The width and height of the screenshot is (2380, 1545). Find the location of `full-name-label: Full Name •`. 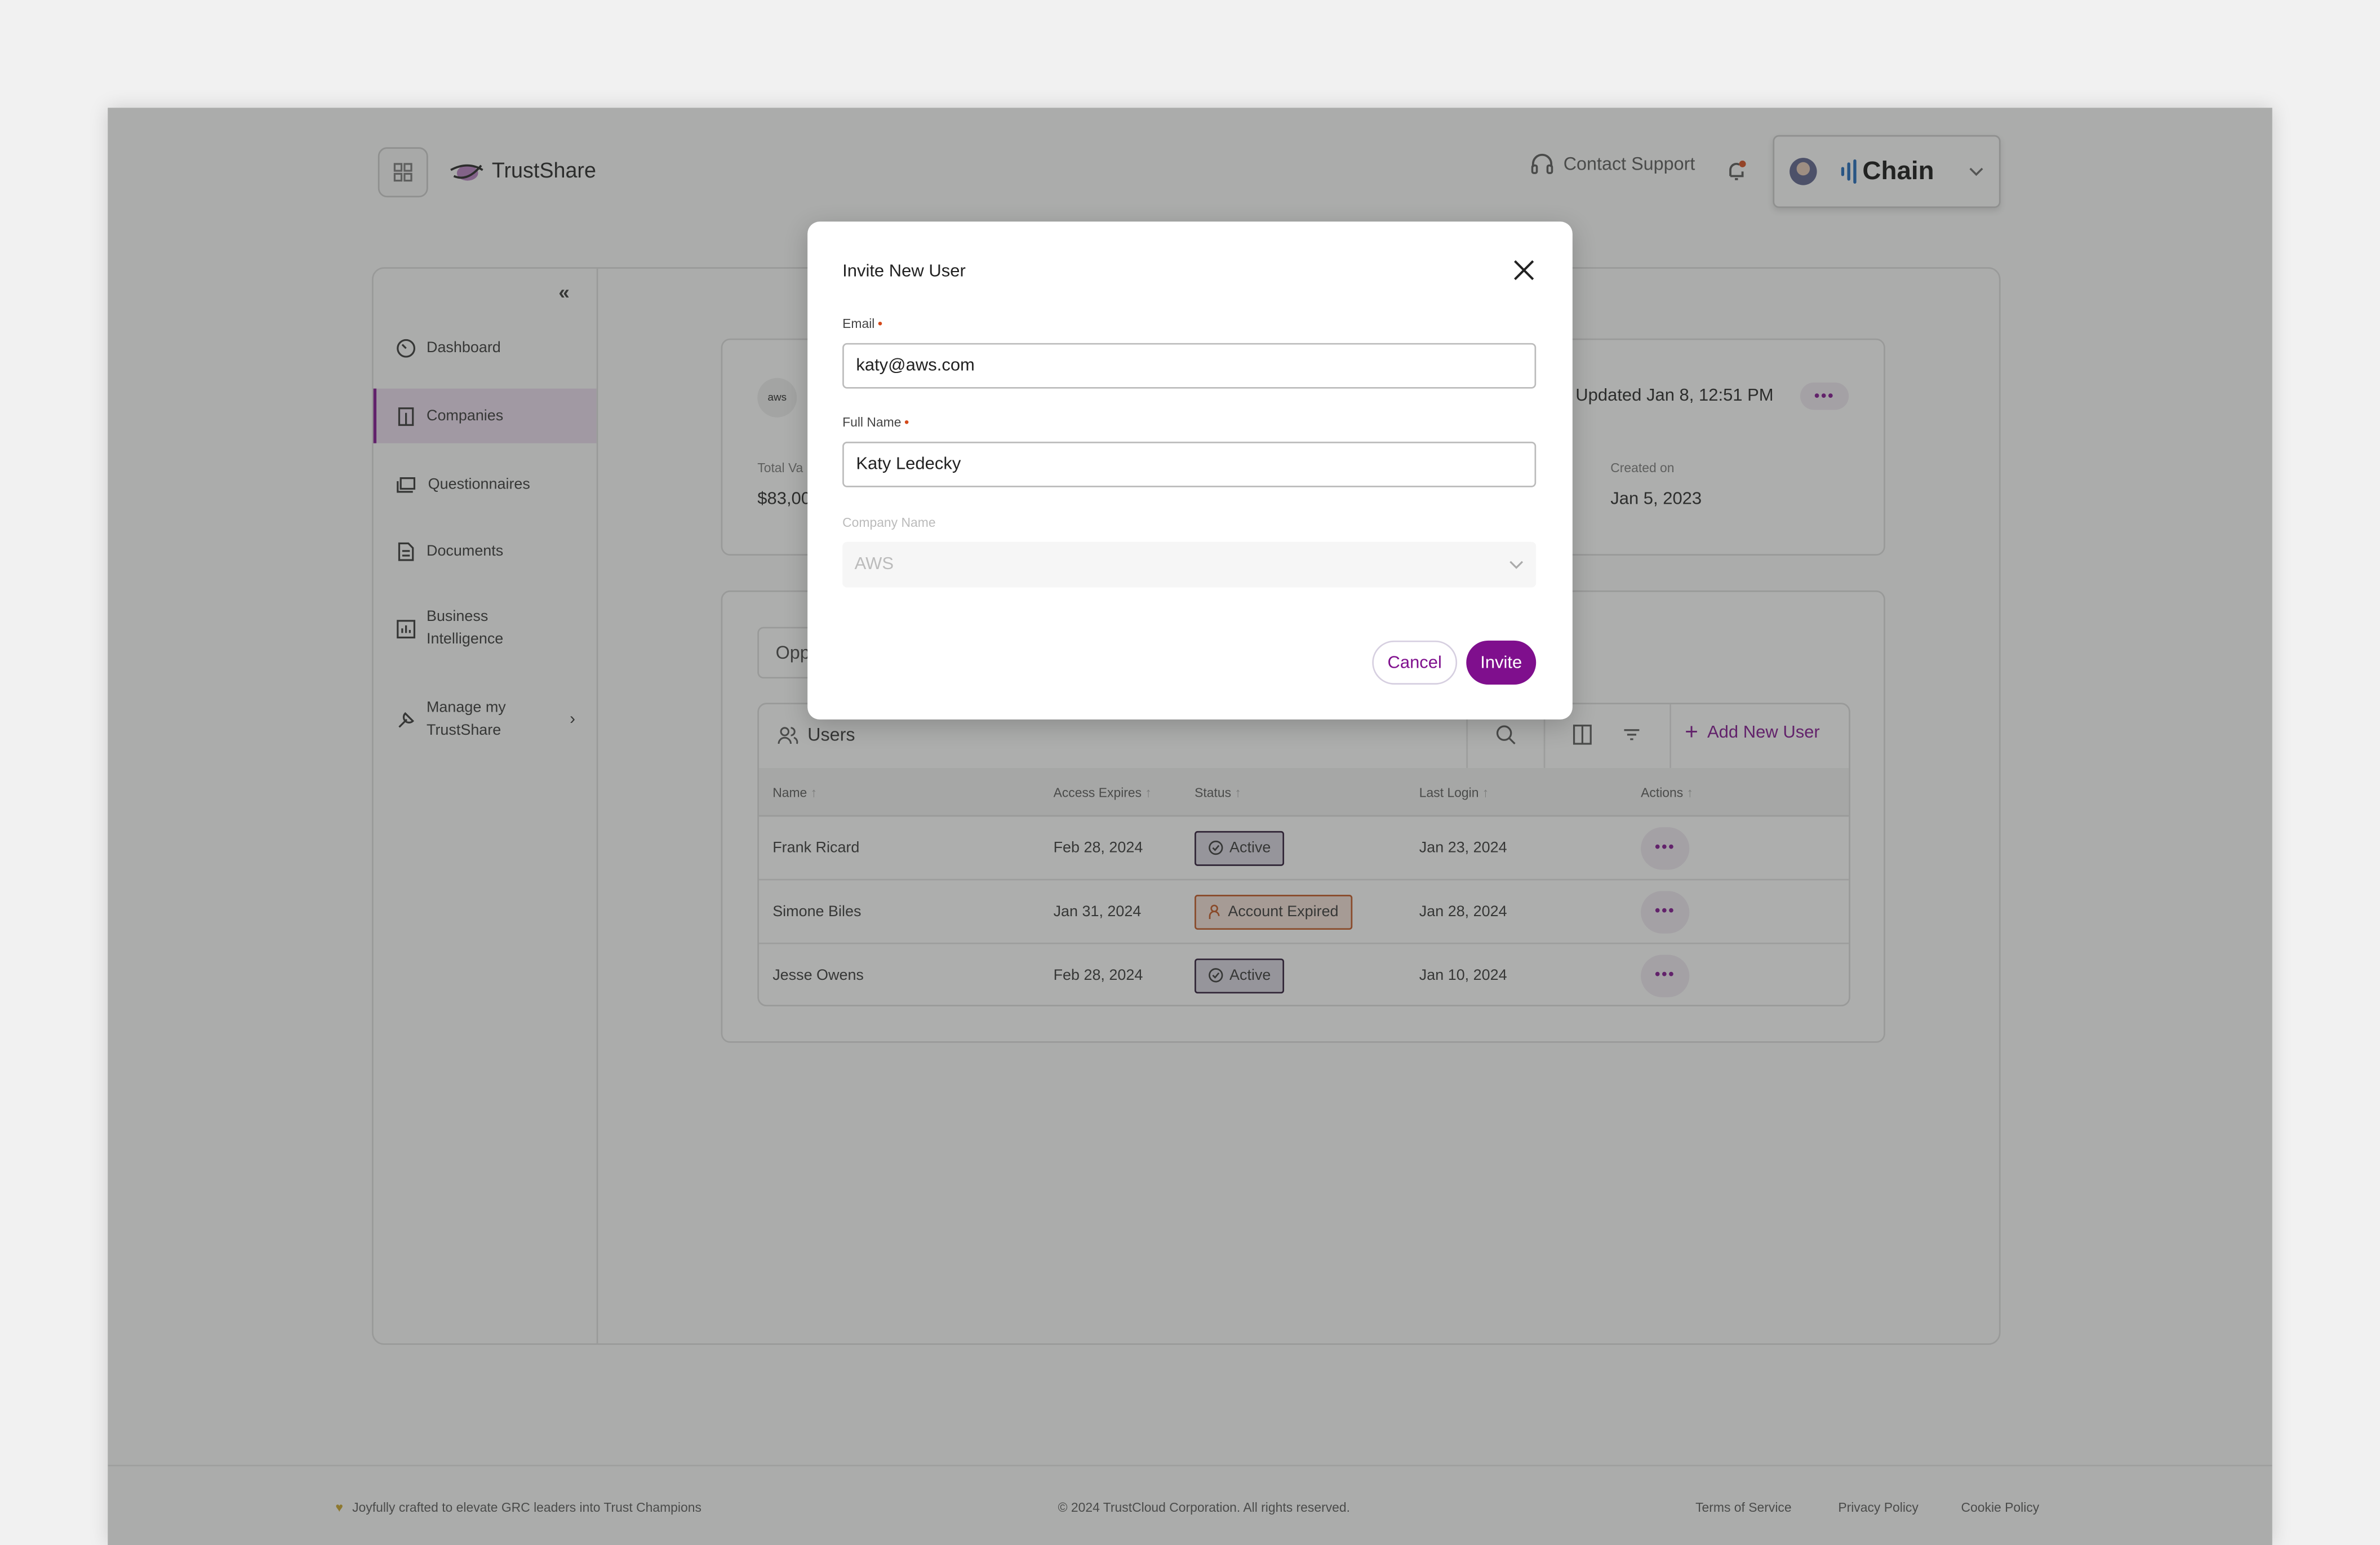

full-name-label: Full Name • is located at coordinates (875, 422).